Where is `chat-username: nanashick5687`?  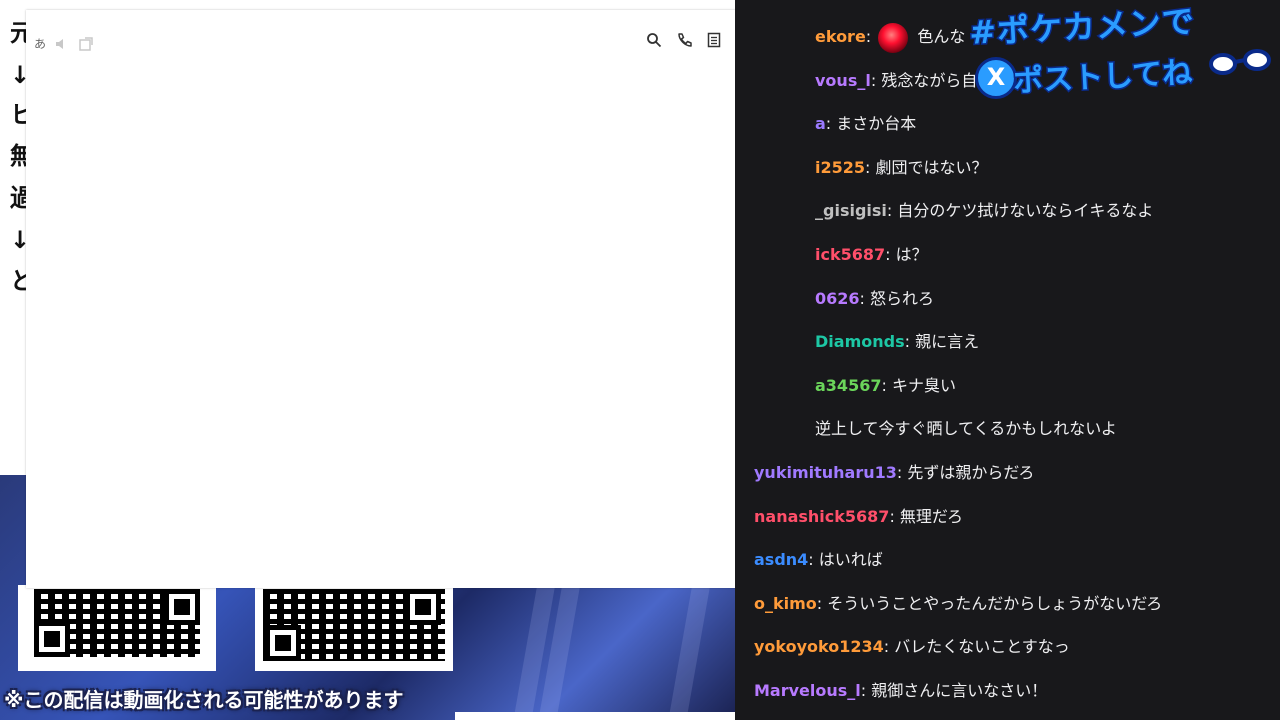
chat-username: nanashick5687 is located at coordinates (821, 516).